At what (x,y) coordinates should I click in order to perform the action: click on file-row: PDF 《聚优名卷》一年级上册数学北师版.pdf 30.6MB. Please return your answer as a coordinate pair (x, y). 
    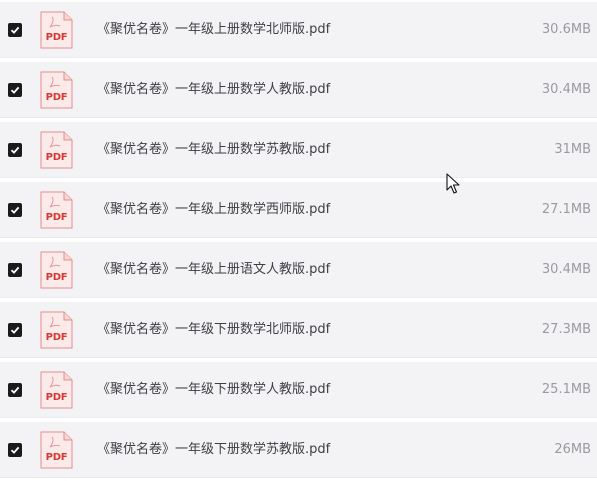
    Looking at the image, I should click on (298, 30).